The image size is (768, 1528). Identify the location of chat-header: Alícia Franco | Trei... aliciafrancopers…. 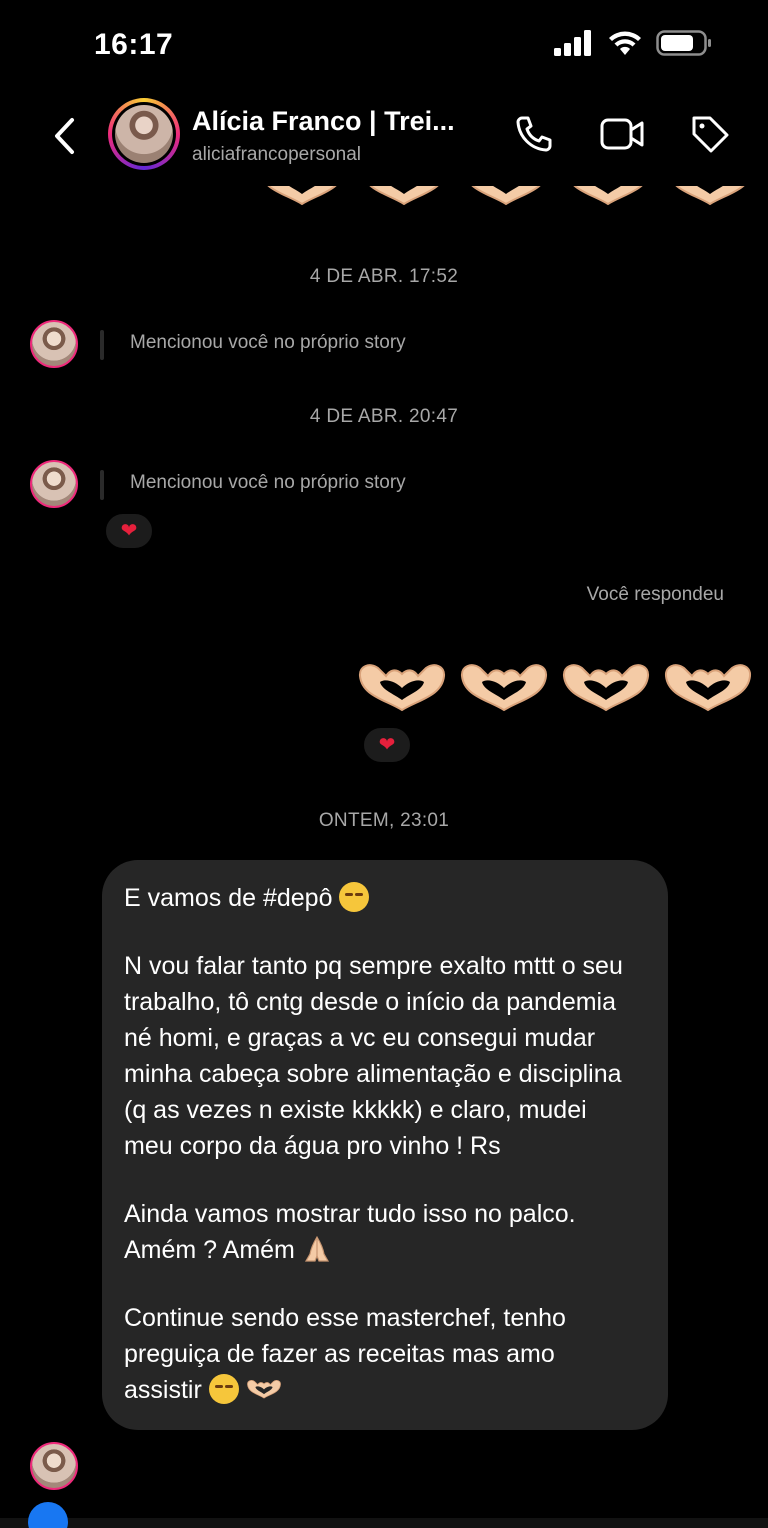
(384, 138).